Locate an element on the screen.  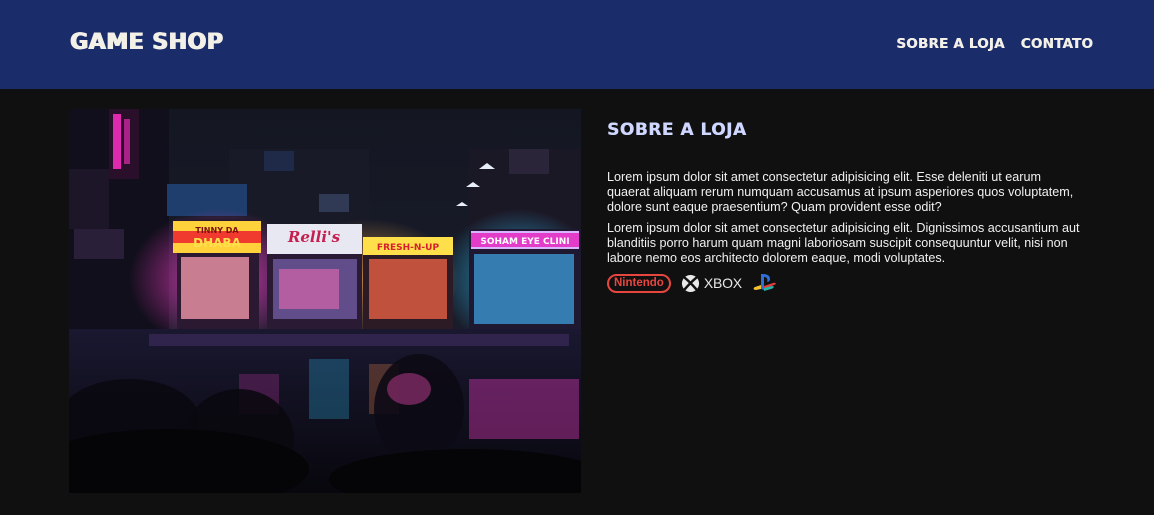
xbox-logo: XBOX is located at coordinates (711, 283).